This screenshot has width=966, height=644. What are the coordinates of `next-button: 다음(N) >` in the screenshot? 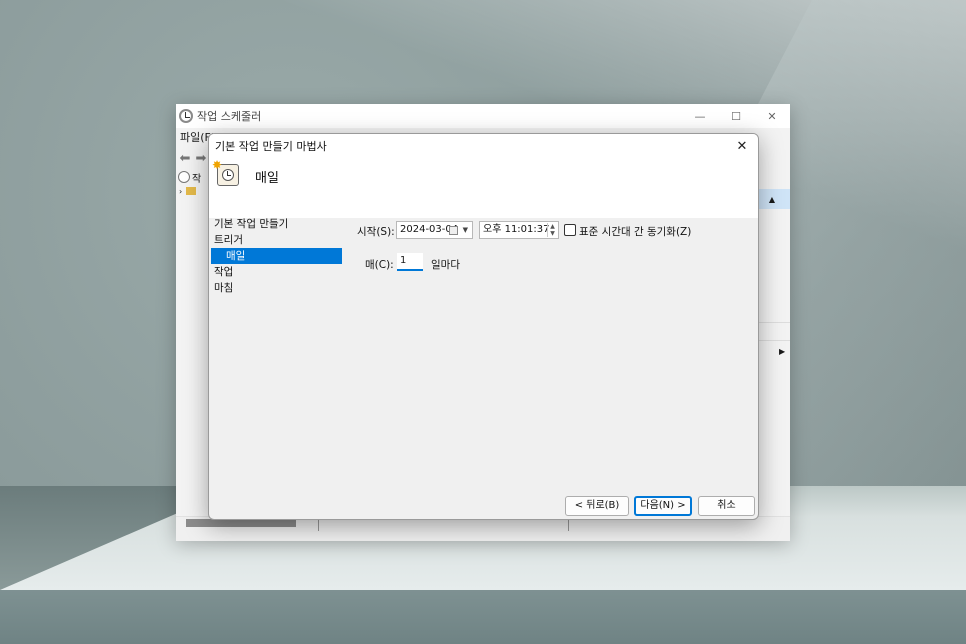 It's located at (663, 506).